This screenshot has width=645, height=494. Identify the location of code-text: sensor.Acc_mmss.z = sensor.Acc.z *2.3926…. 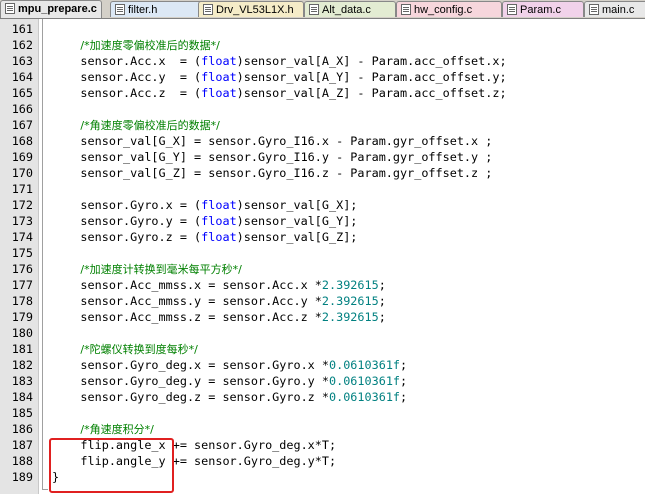
(218, 317).